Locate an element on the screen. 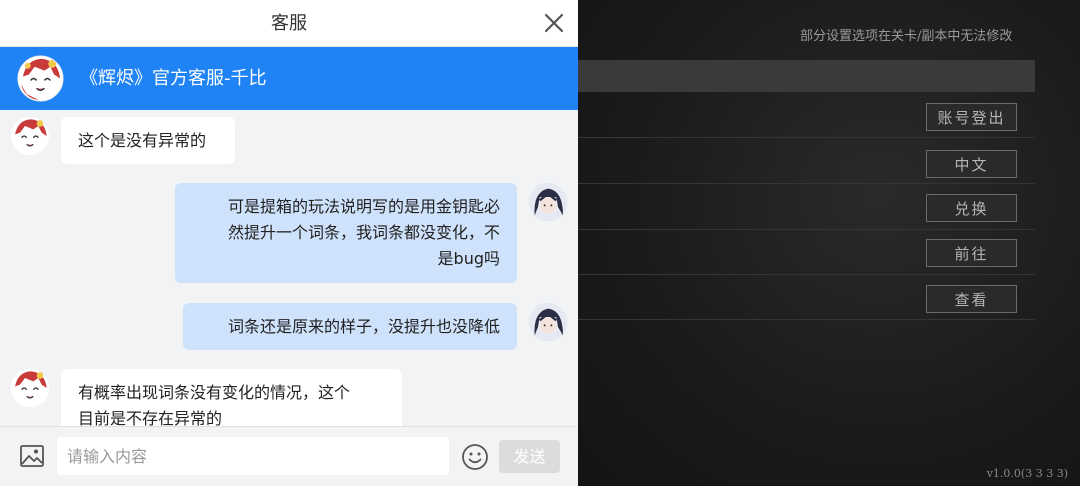 The image size is (1080, 486). input-bar: 发送 is located at coordinates (289, 456).